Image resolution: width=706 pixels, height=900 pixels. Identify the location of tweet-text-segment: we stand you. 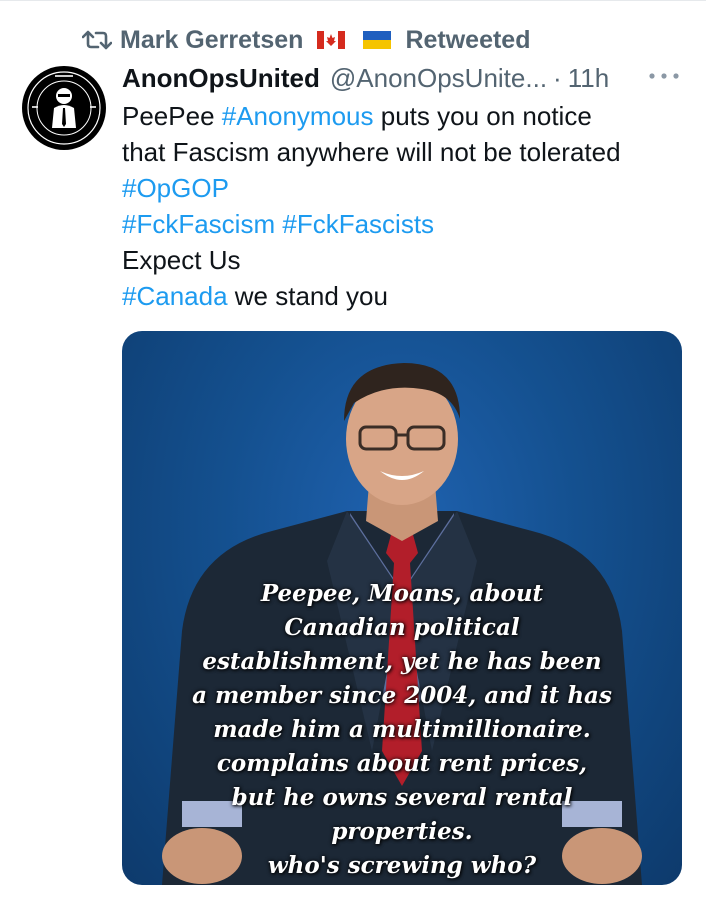
(307, 296).